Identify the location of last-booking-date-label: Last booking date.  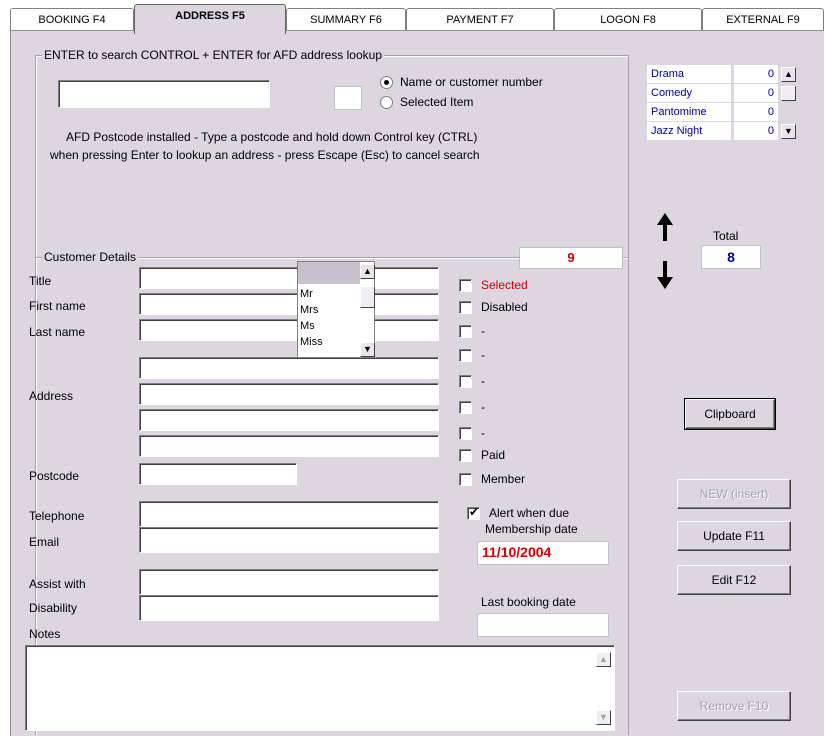
(528, 602).